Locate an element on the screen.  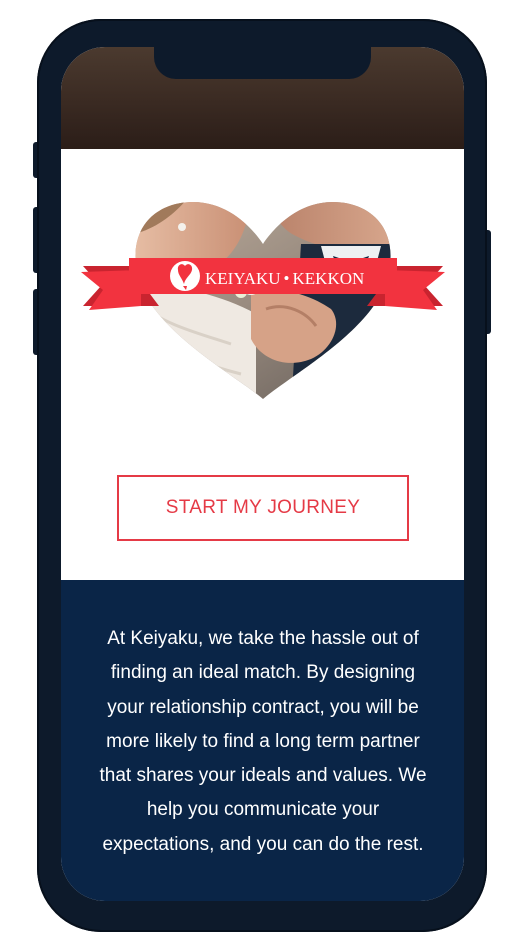
start-journey-button: START MY JOURNEY is located at coordinates (263, 508).